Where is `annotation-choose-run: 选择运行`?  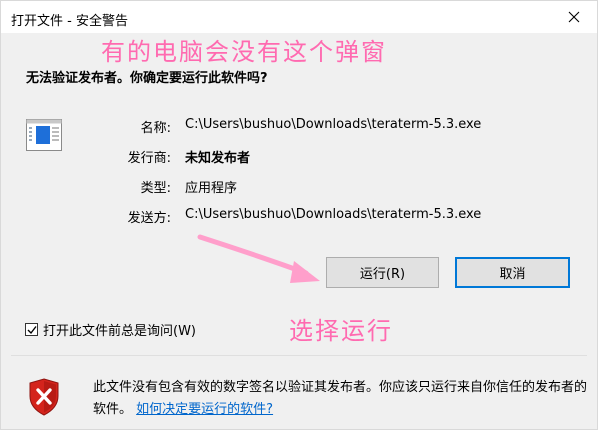
annotation-choose-run: 选择运行 is located at coordinates (341, 331).